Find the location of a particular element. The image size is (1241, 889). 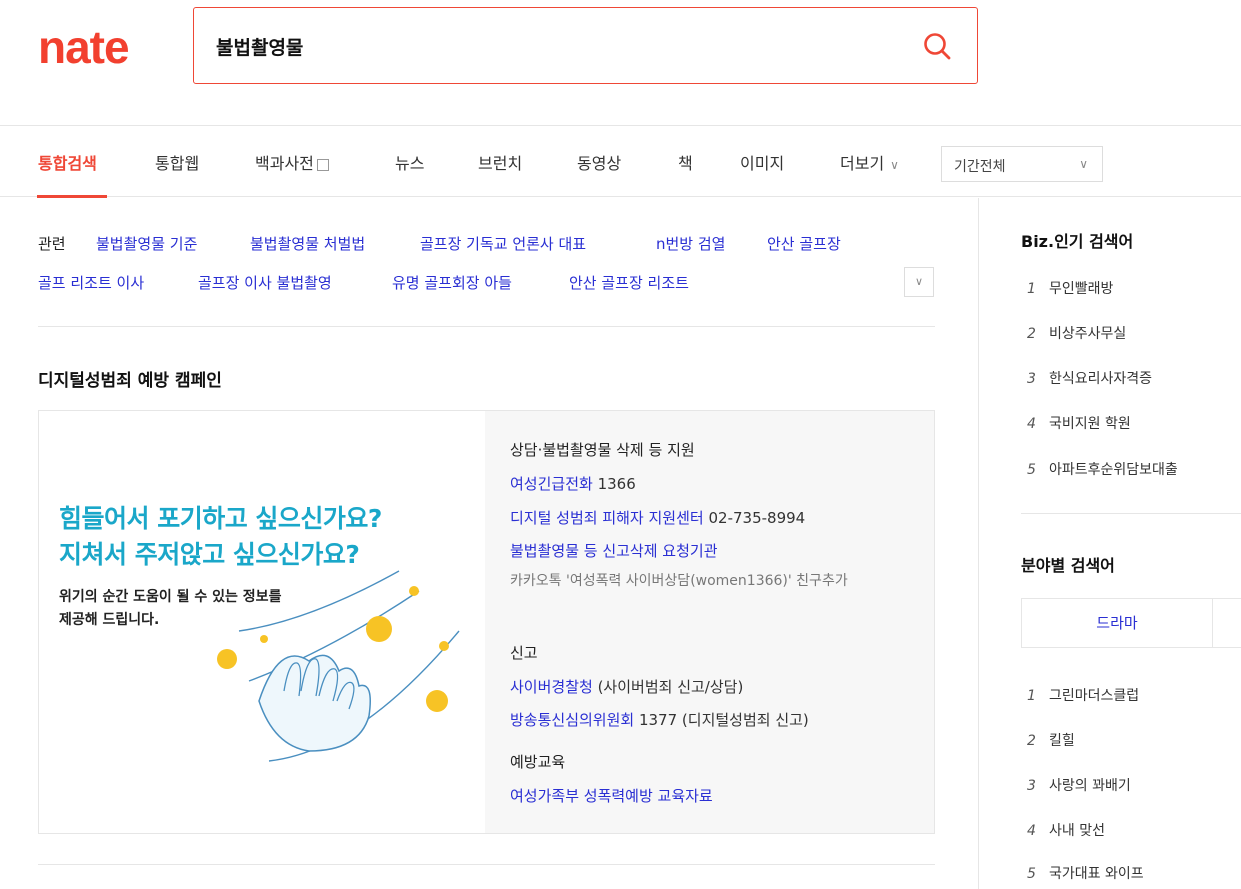

rank-text: 국가대표 와이프 is located at coordinates (1096, 874).